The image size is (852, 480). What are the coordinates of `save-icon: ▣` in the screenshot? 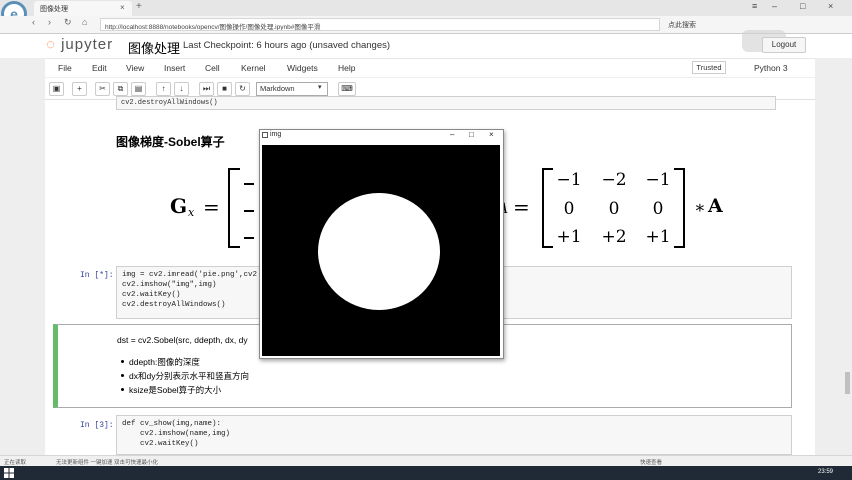 It's located at (56, 89).